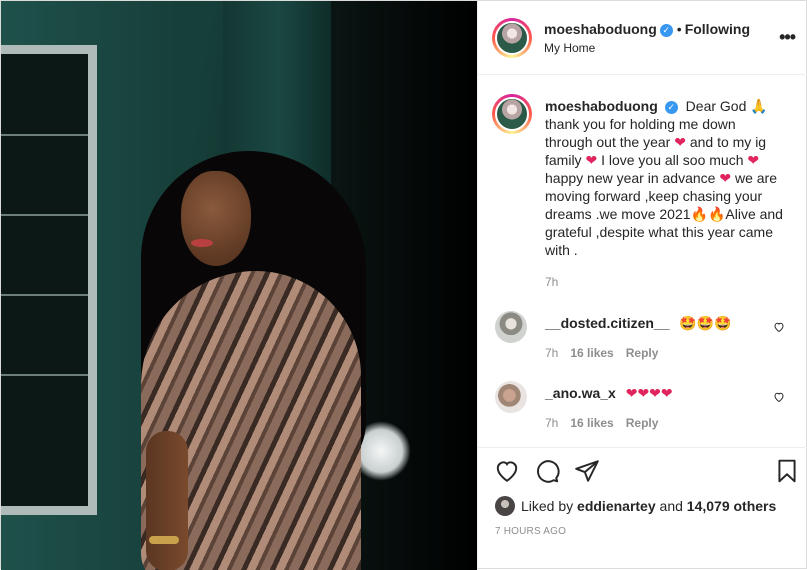 The height and width of the screenshot is (570, 807). I want to click on caption-segment: Dear God 🙏, so click(726, 106).